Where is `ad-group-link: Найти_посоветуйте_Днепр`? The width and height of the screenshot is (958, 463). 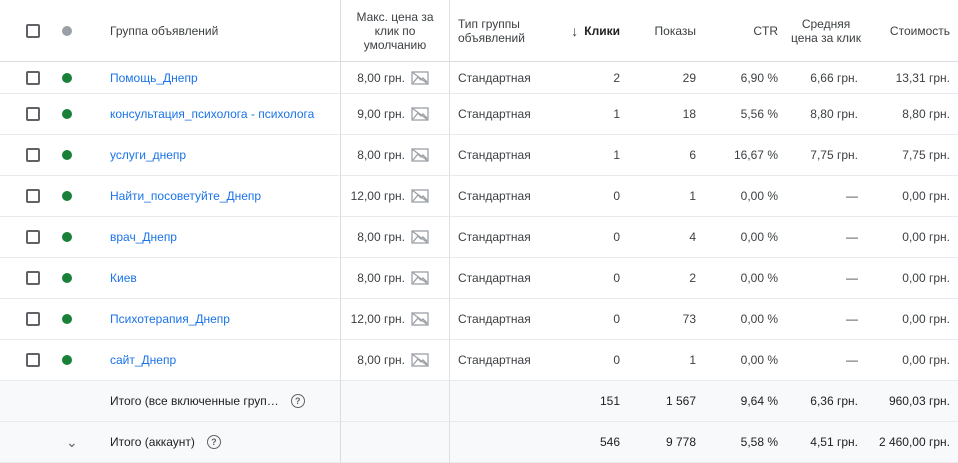
ad-group-link: Найти_посоветуйте_Днепр is located at coordinates (185, 196).